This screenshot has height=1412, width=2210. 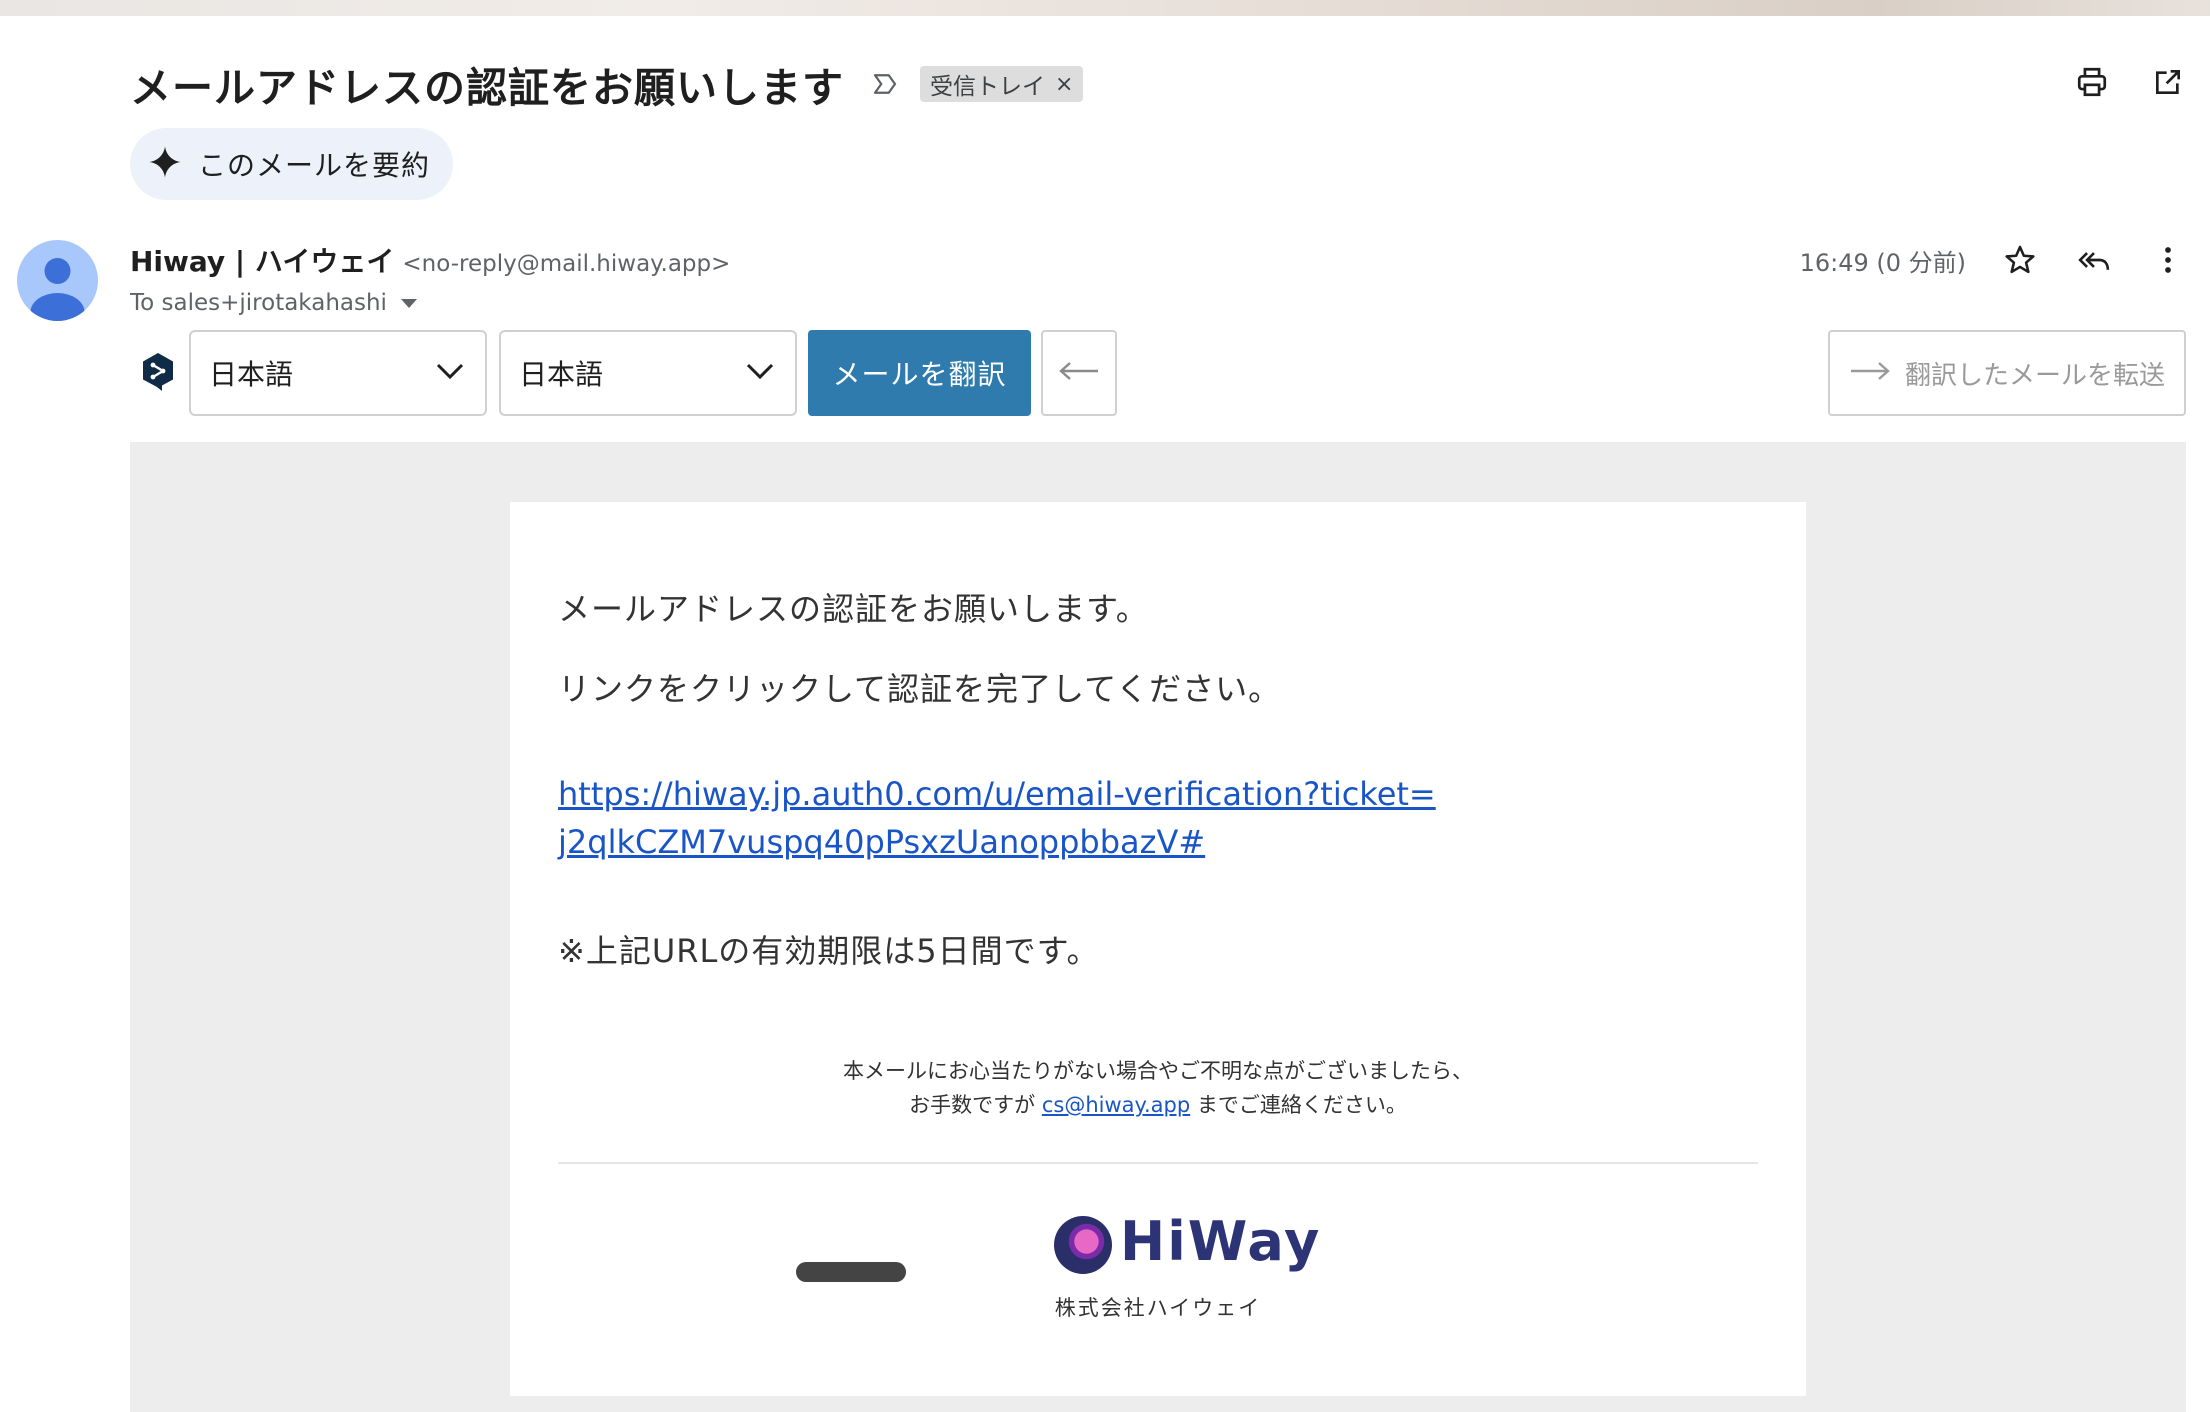 What do you see at coordinates (430, 303) in the screenshot?
I see `recipient-details-toggle: To sales+jirotakahashi` at bounding box center [430, 303].